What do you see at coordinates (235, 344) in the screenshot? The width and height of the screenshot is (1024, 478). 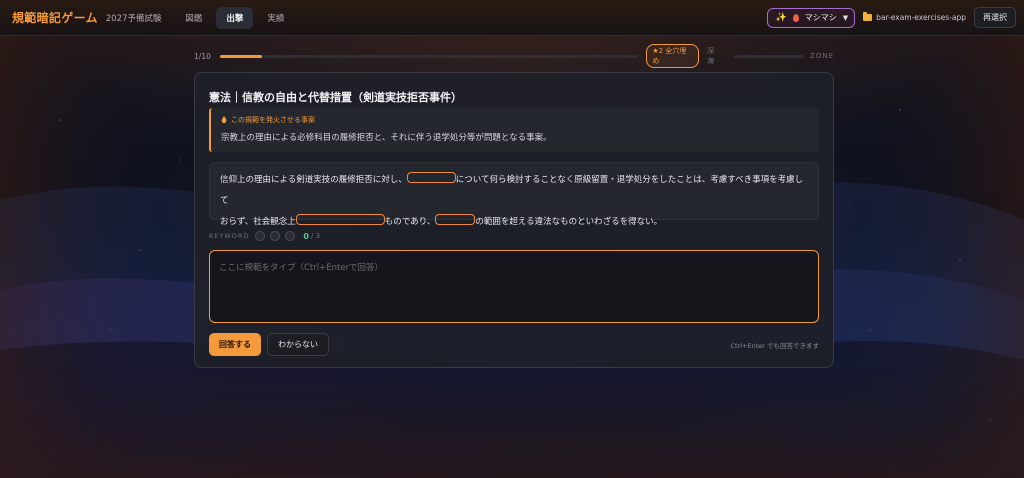 I see `submit-button: 回答する` at bounding box center [235, 344].